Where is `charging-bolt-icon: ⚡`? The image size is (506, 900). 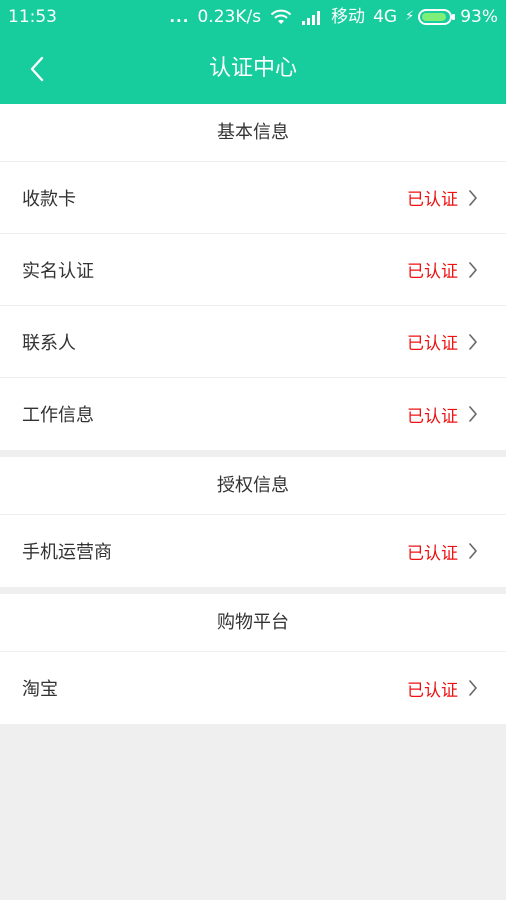
charging-bolt-icon: ⚡ is located at coordinates (410, 16).